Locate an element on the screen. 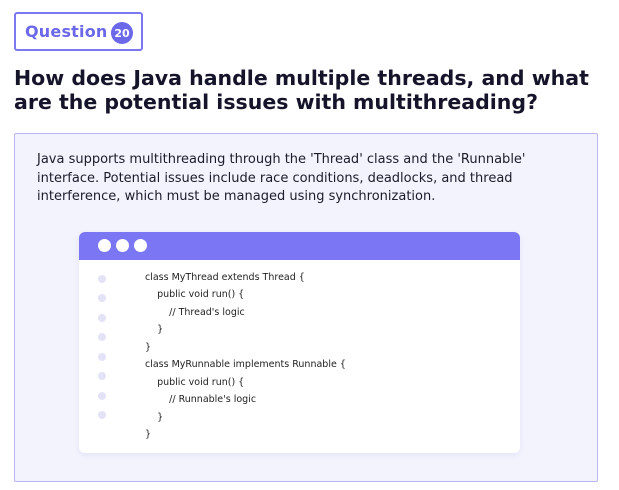 Image resolution: width=619 pixels, height=490 pixels. code-gutter is located at coordinates (102, 356).